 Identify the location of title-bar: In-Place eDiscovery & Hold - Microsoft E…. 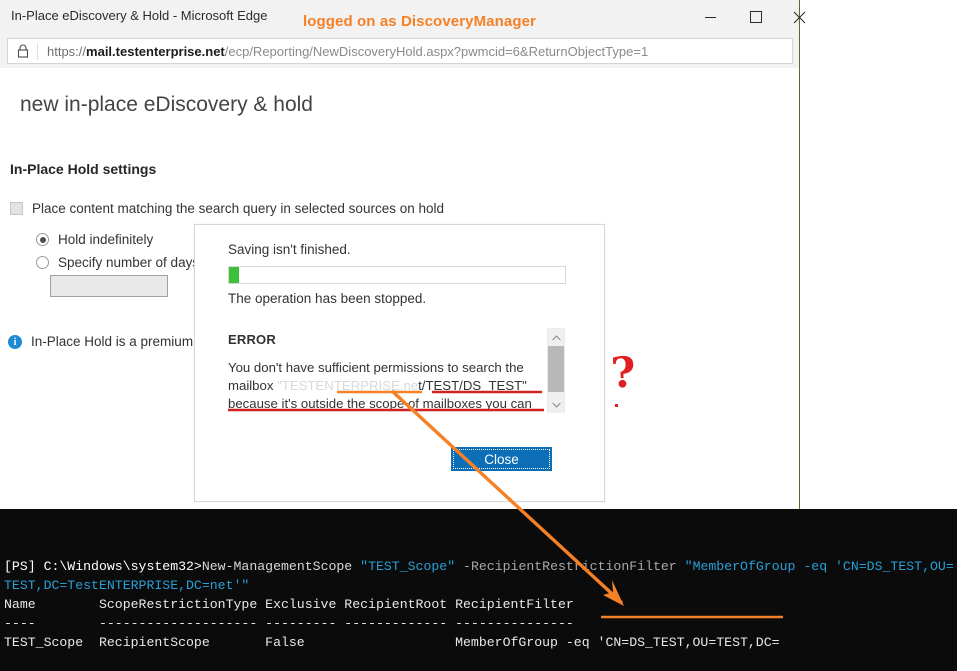
(402, 17).